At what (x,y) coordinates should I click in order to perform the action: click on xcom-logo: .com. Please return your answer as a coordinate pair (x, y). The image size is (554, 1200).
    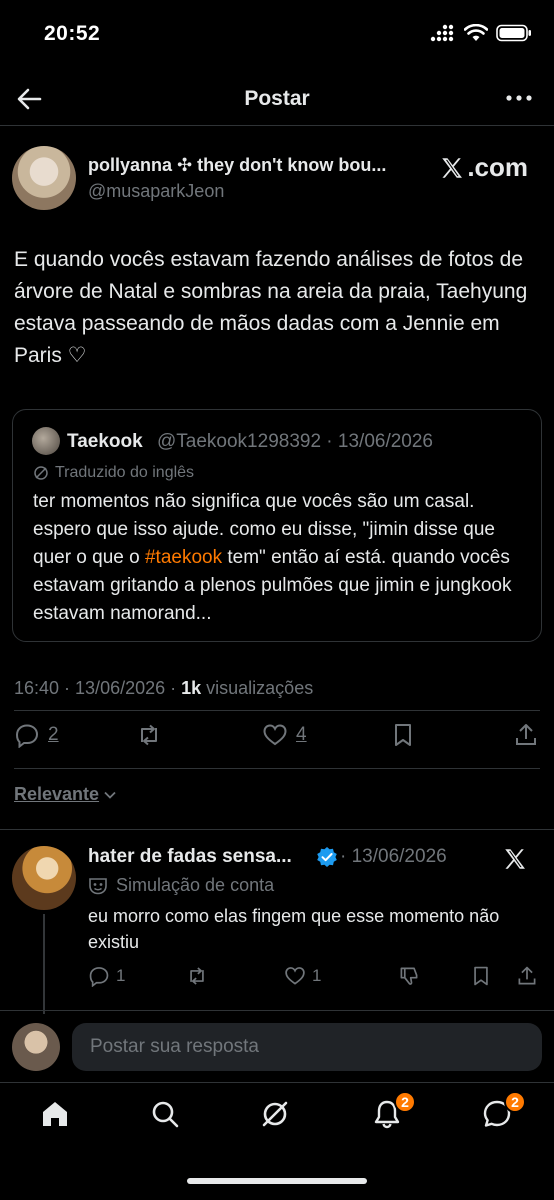
    Looking at the image, I should click on (483, 167).